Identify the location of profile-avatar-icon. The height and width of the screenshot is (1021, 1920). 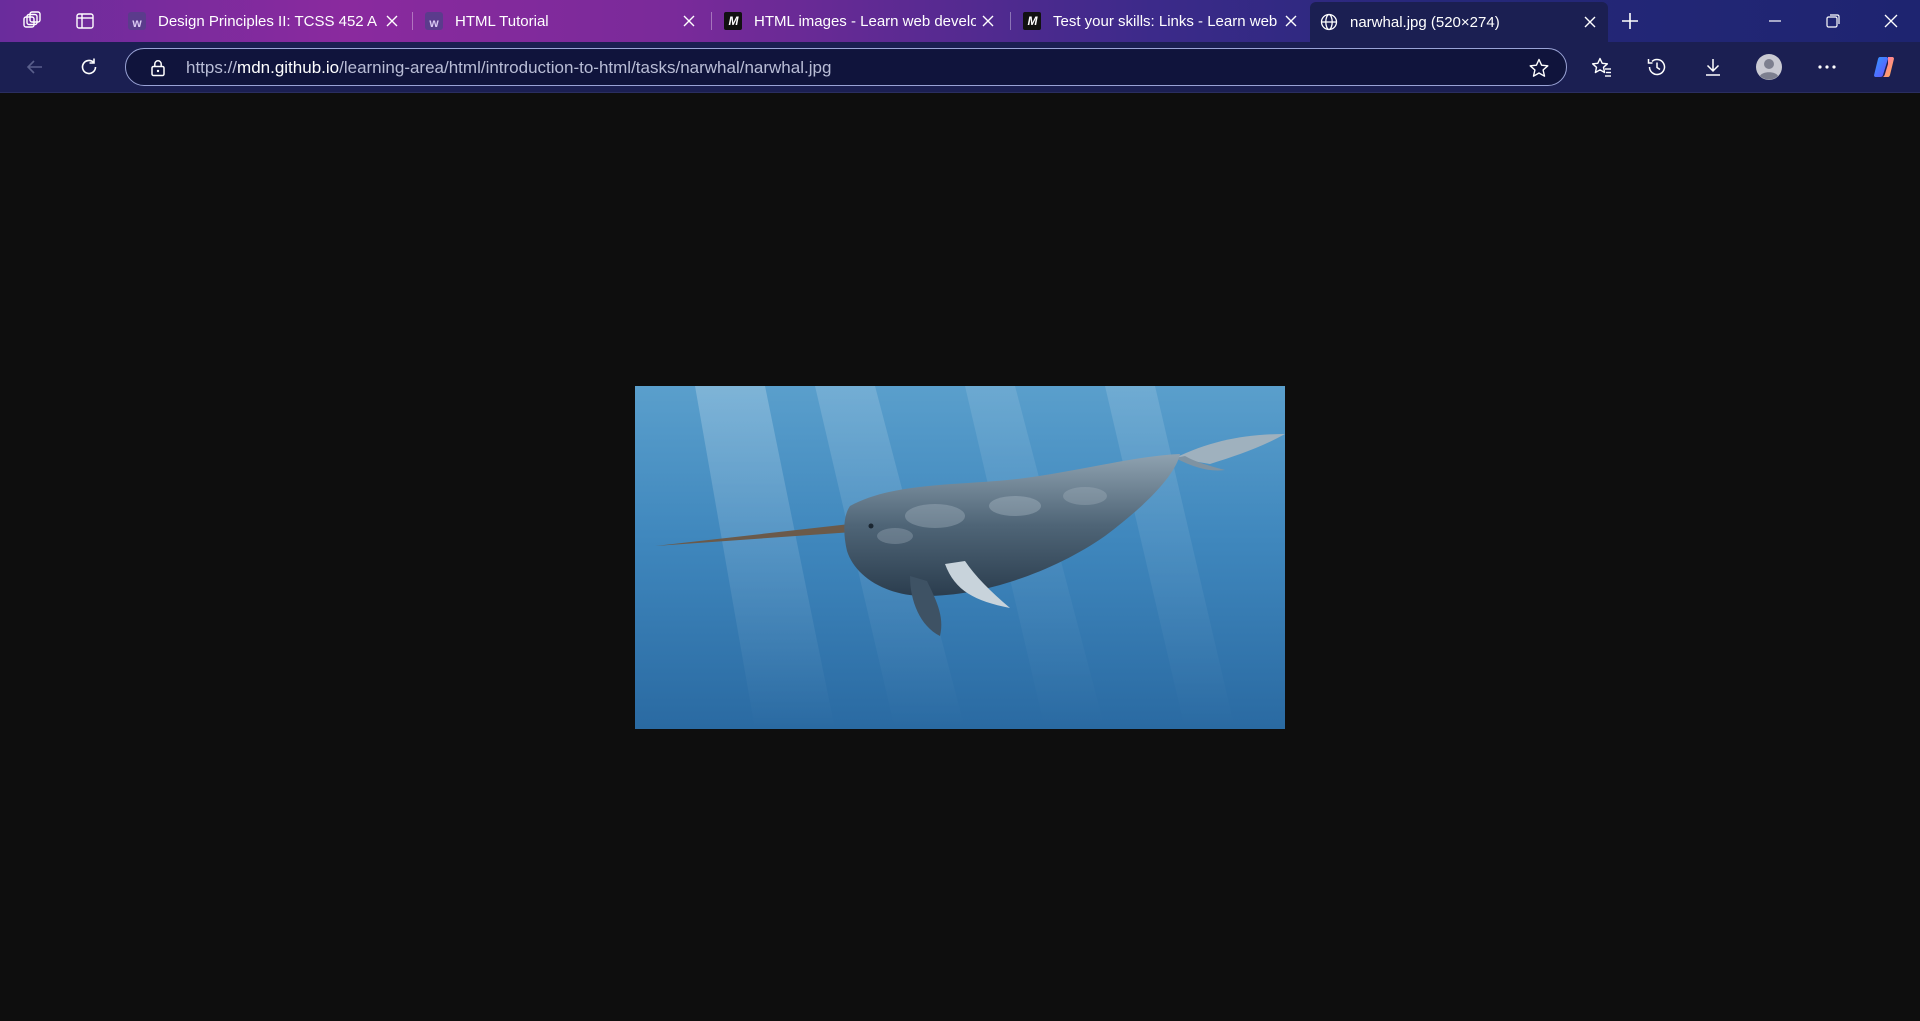
(1769, 67).